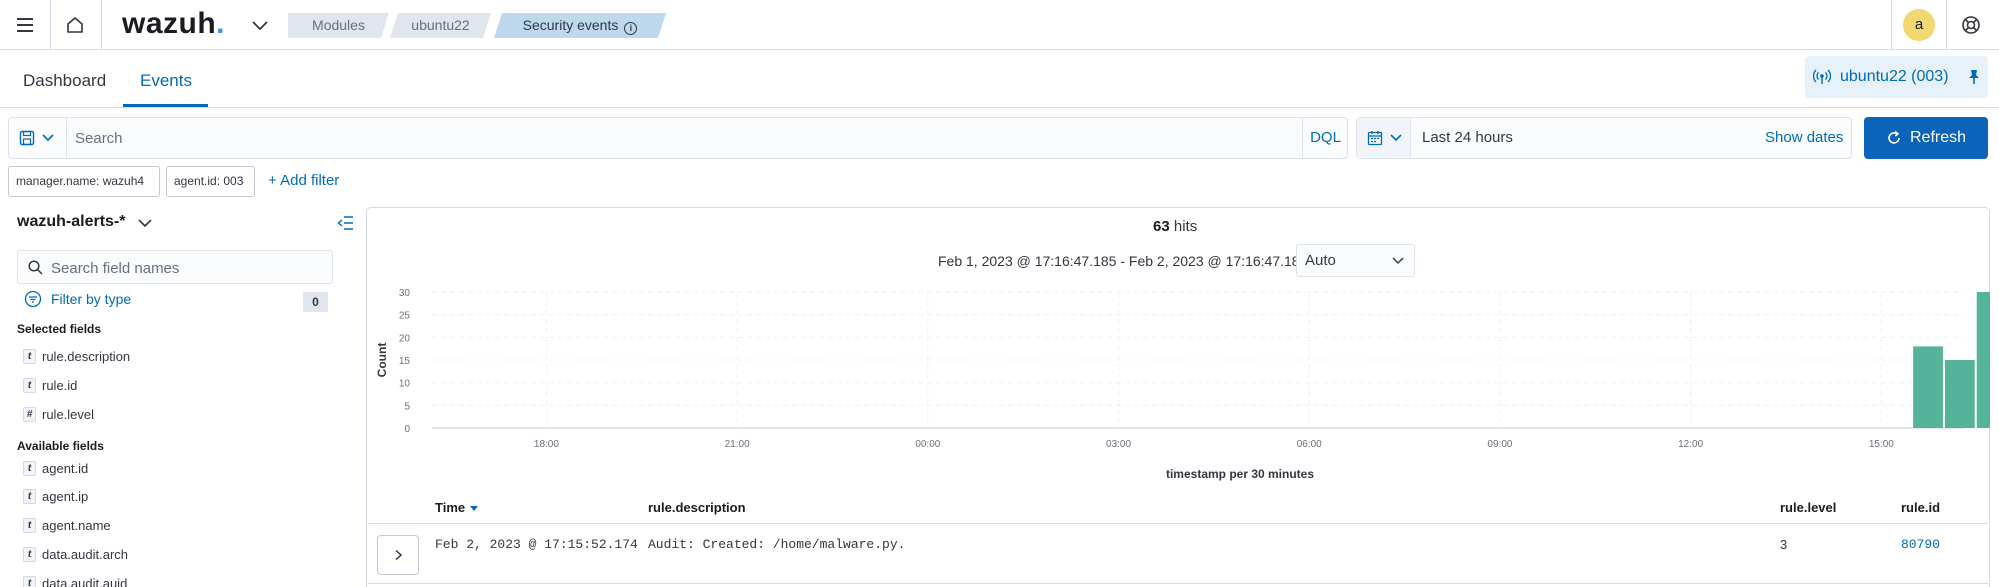  I want to click on tab-dashboard: Dashboard, so click(64, 81).